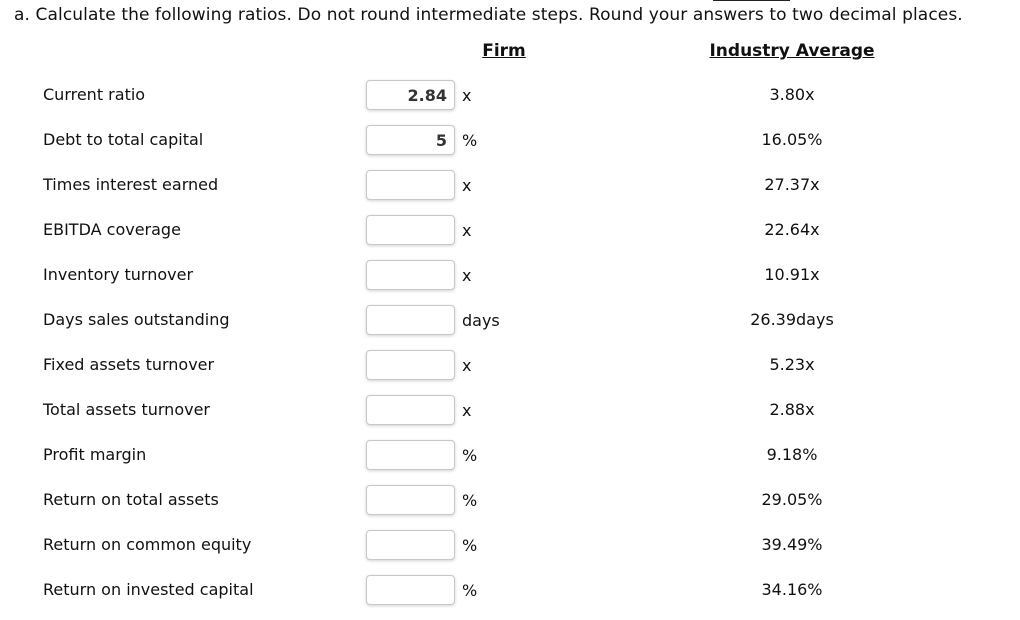 This screenshot has height=620, width=1020. What do you see at coordinates (792, 229) in the screenshot?
I see `industry-average-value: 22.64x` at bounding box center [792, 229].